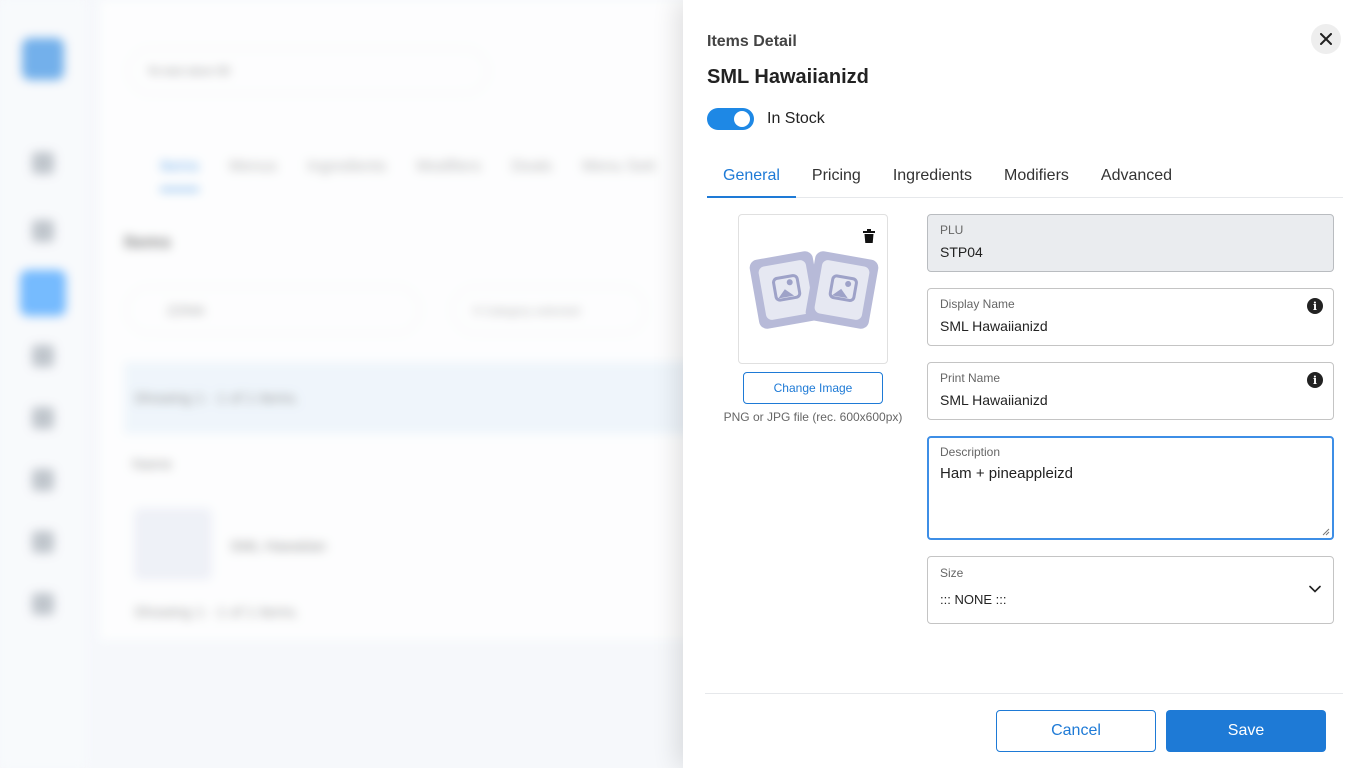 Image resolution: width=1366 pixels, height=768 pixels. I want to click on save-button: Save, so click(1246, 731).